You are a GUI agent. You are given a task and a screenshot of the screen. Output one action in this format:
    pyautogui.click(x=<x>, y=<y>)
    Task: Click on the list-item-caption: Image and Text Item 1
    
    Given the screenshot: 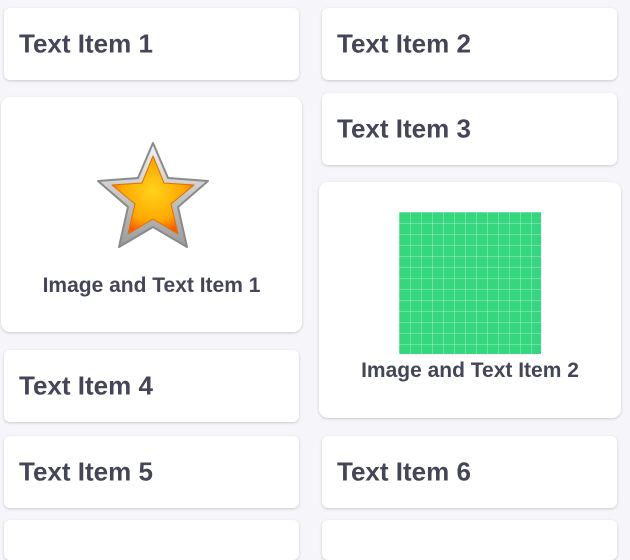 What is the action you would take?
    pyautogui.click(x=151, y=285)
    